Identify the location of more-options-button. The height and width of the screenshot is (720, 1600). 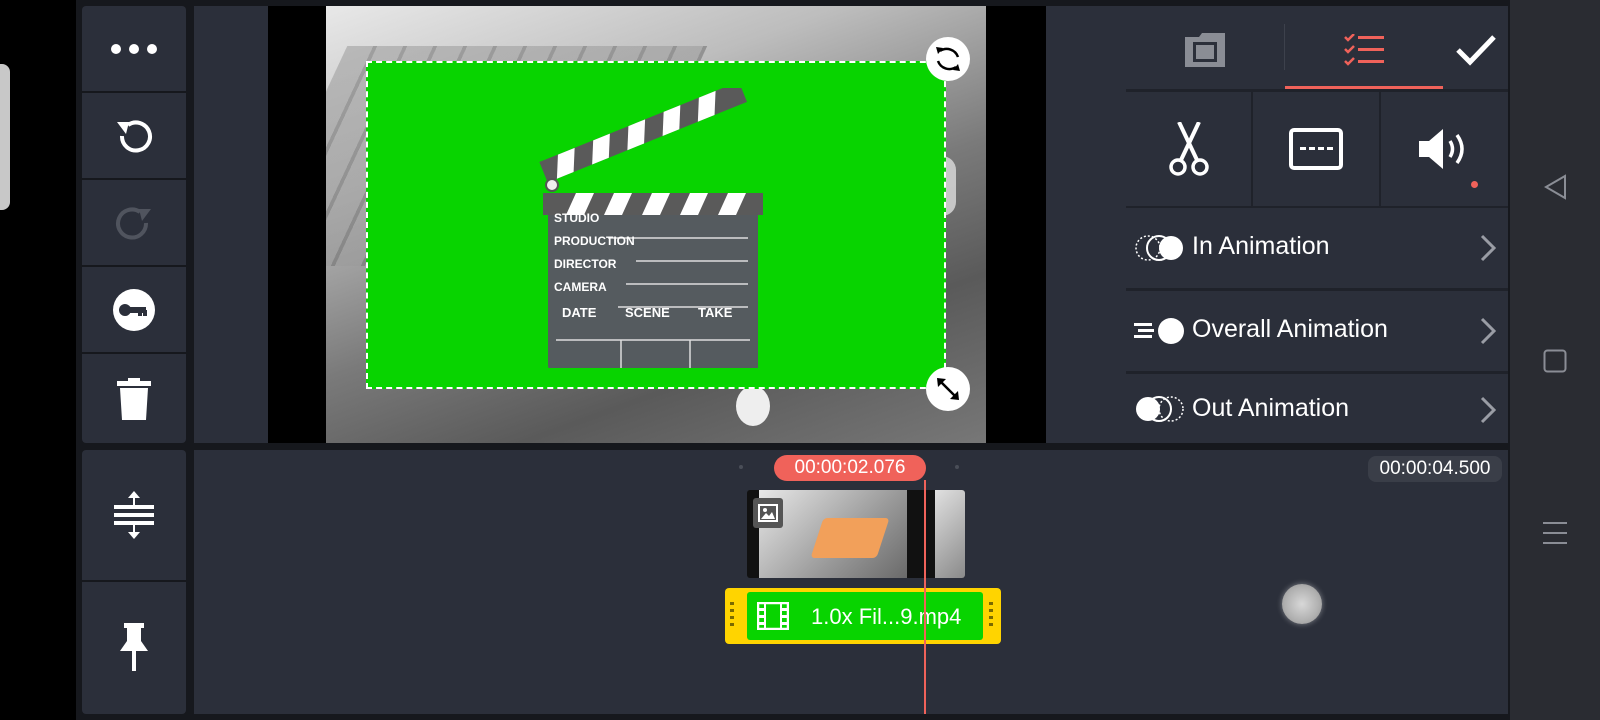
(134, 48).